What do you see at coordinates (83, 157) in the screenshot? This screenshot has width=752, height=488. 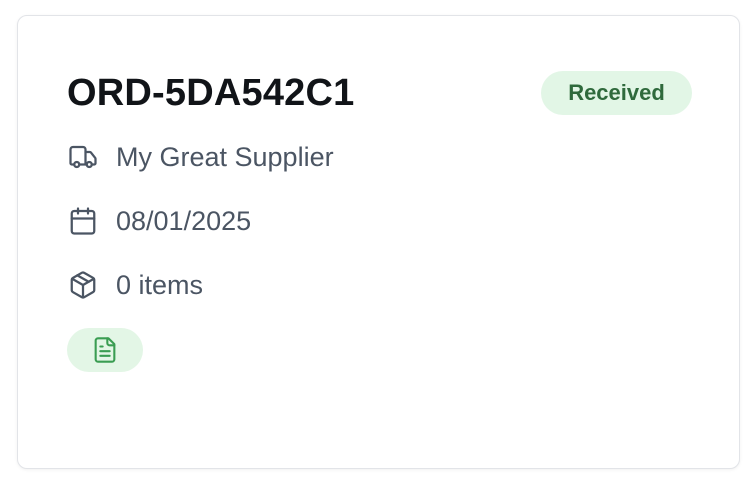 I see `truck-icon` at bounding box center [83, 157].